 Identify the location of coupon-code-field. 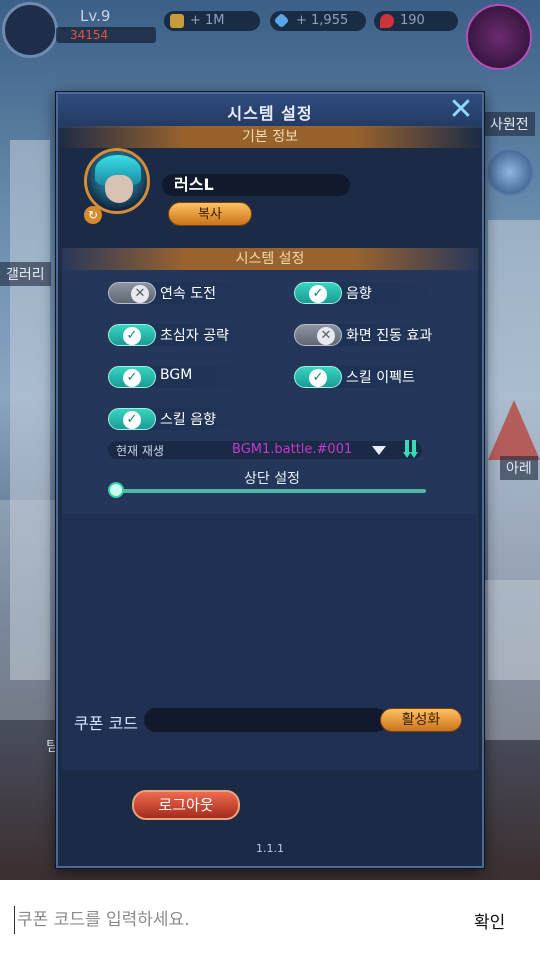
(266, 720).